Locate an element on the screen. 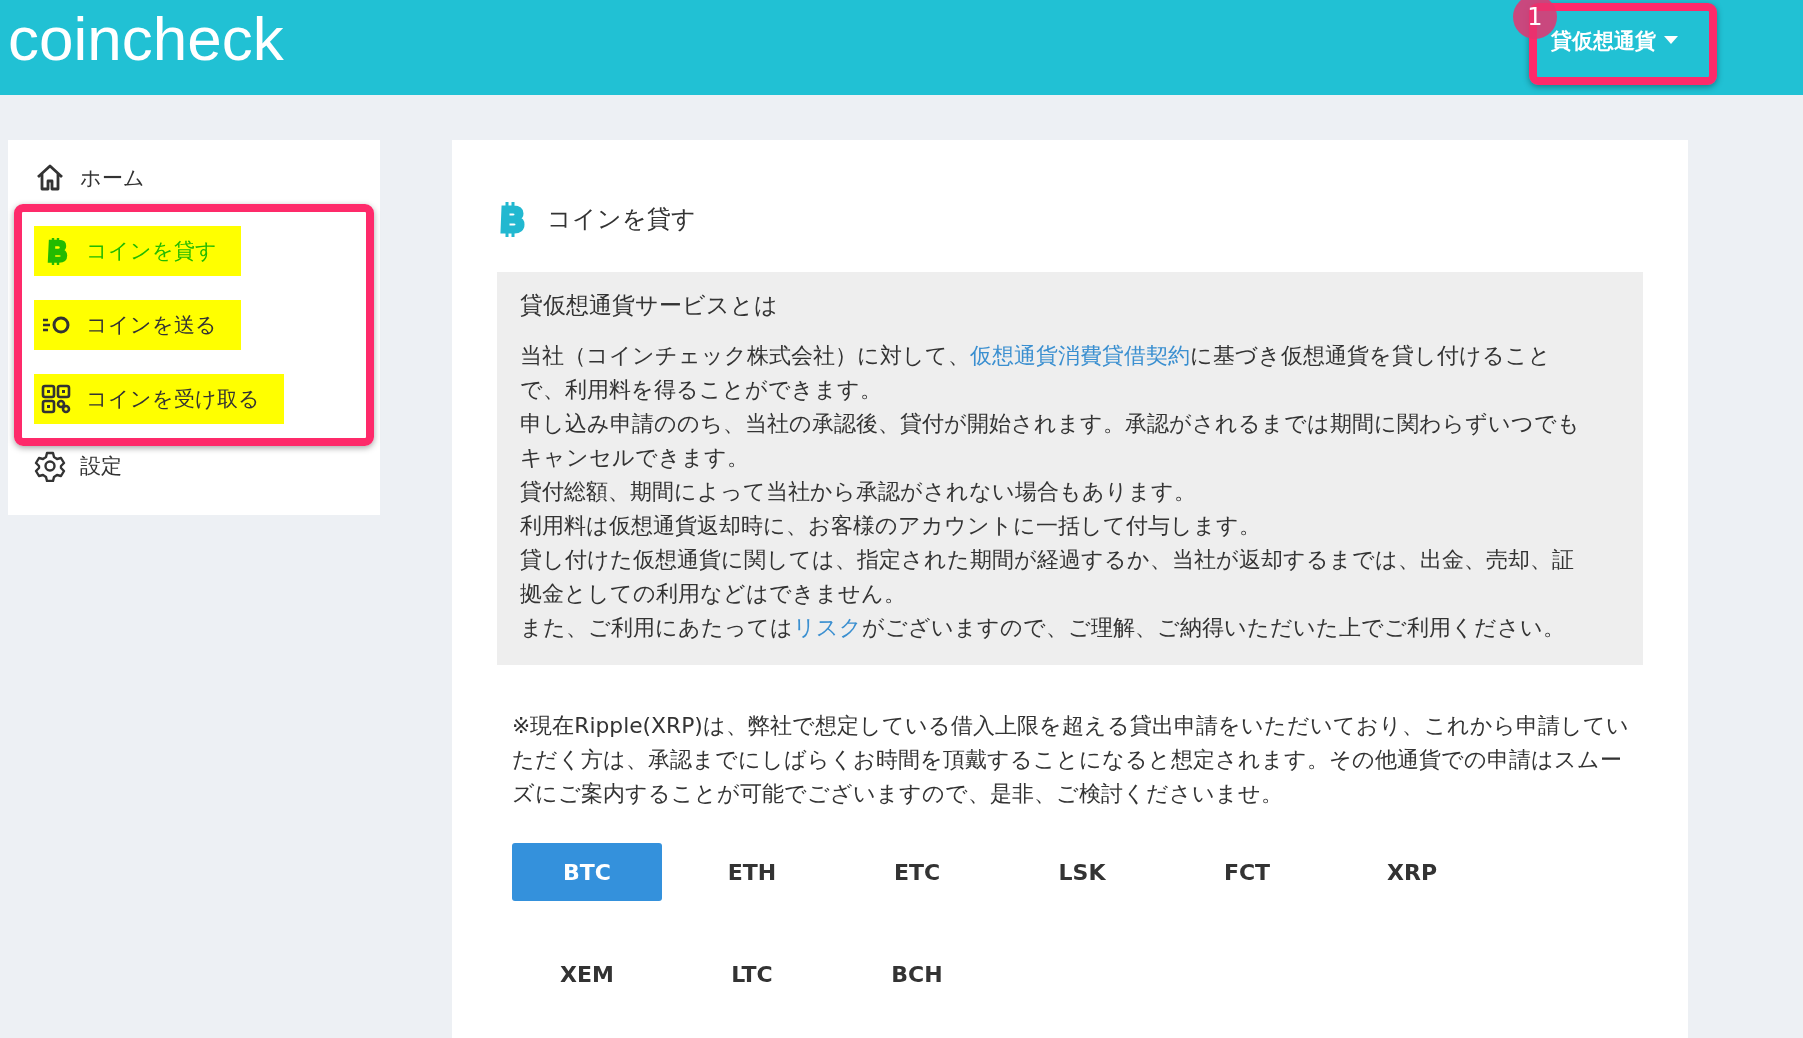 Image resolution: width=1803 pixels, height=1038 pixels. sidebar-item: ホーム is located at coordinates (207, 178).